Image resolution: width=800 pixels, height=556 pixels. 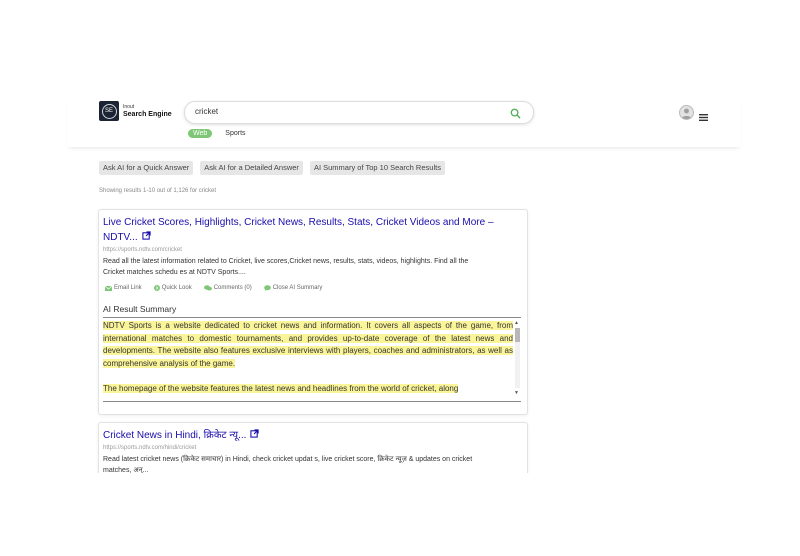 I want to click on quick-look-button: Quick Look, so click(x=172, y=288).